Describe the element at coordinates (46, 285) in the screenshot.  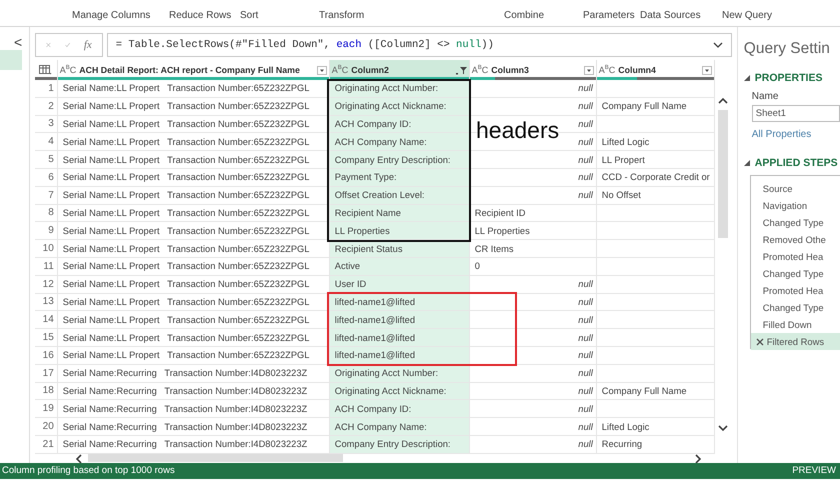
I see `row-number: 12` at that location.